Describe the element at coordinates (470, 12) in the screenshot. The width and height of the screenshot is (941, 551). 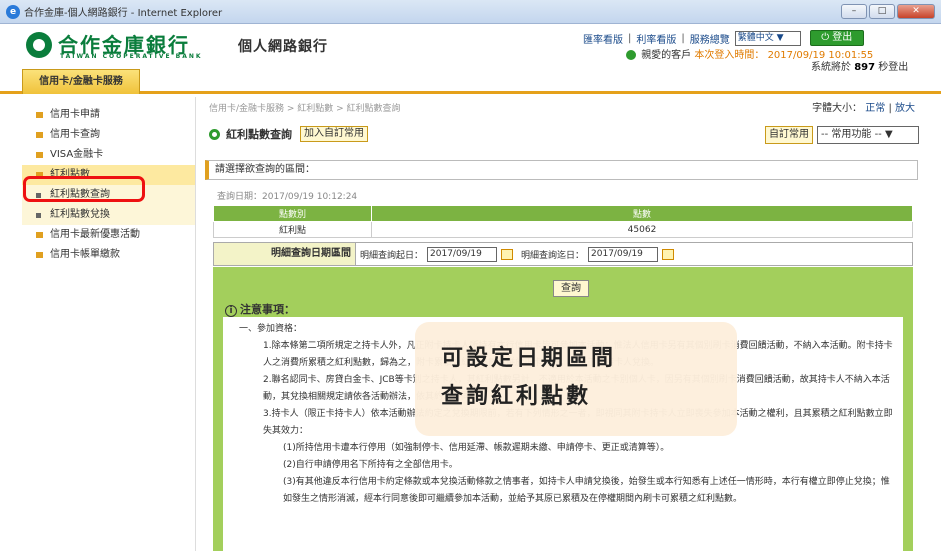
I see `browser-title-bar: e 合作金庫-個人網路銀行 - Internet Explorer – □ ✕` at that location.